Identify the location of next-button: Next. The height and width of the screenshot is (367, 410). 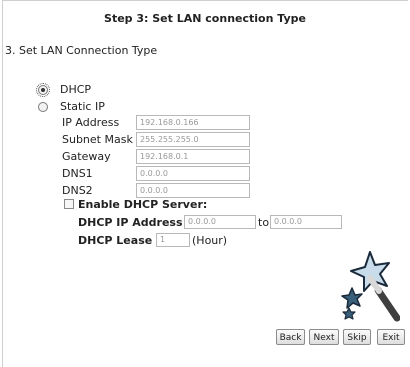
(324, 337).